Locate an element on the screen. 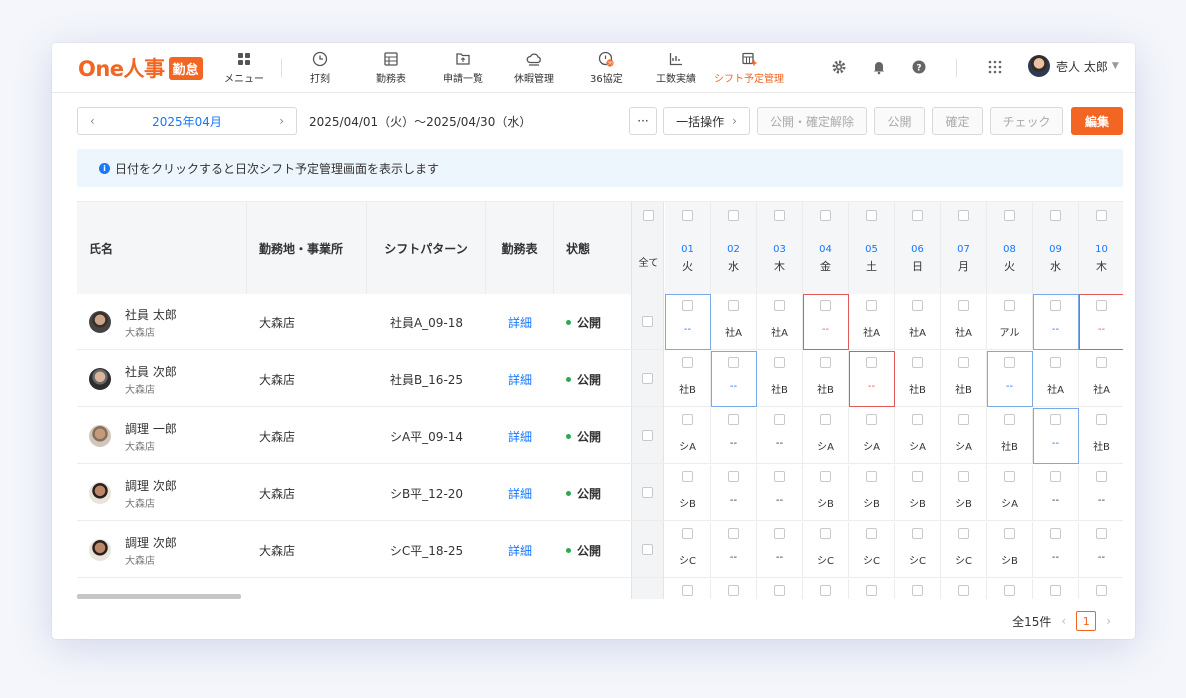  timesheet-detail-link is located at coordinates (520, 589).